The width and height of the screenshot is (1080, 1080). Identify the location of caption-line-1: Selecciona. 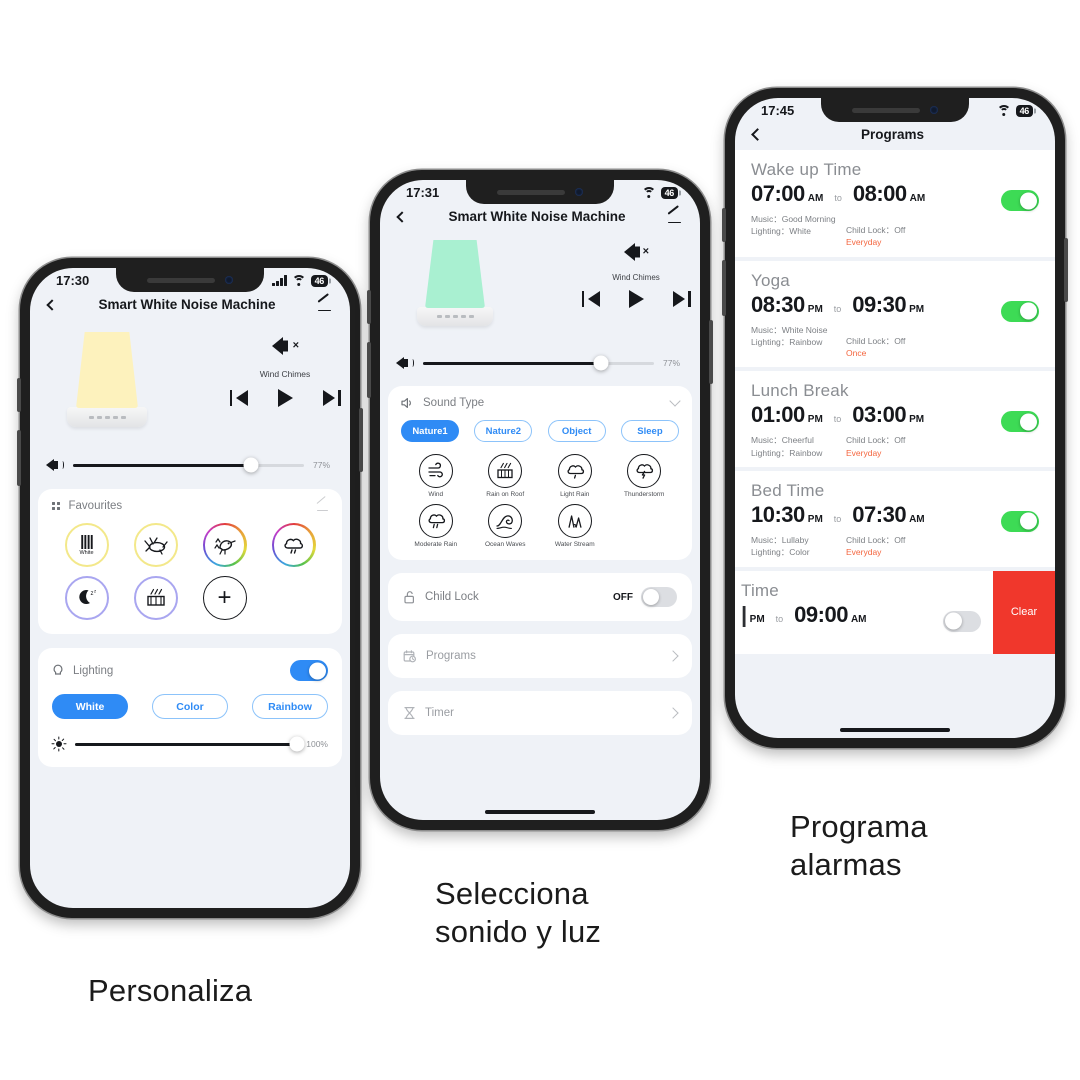
(512, 893).